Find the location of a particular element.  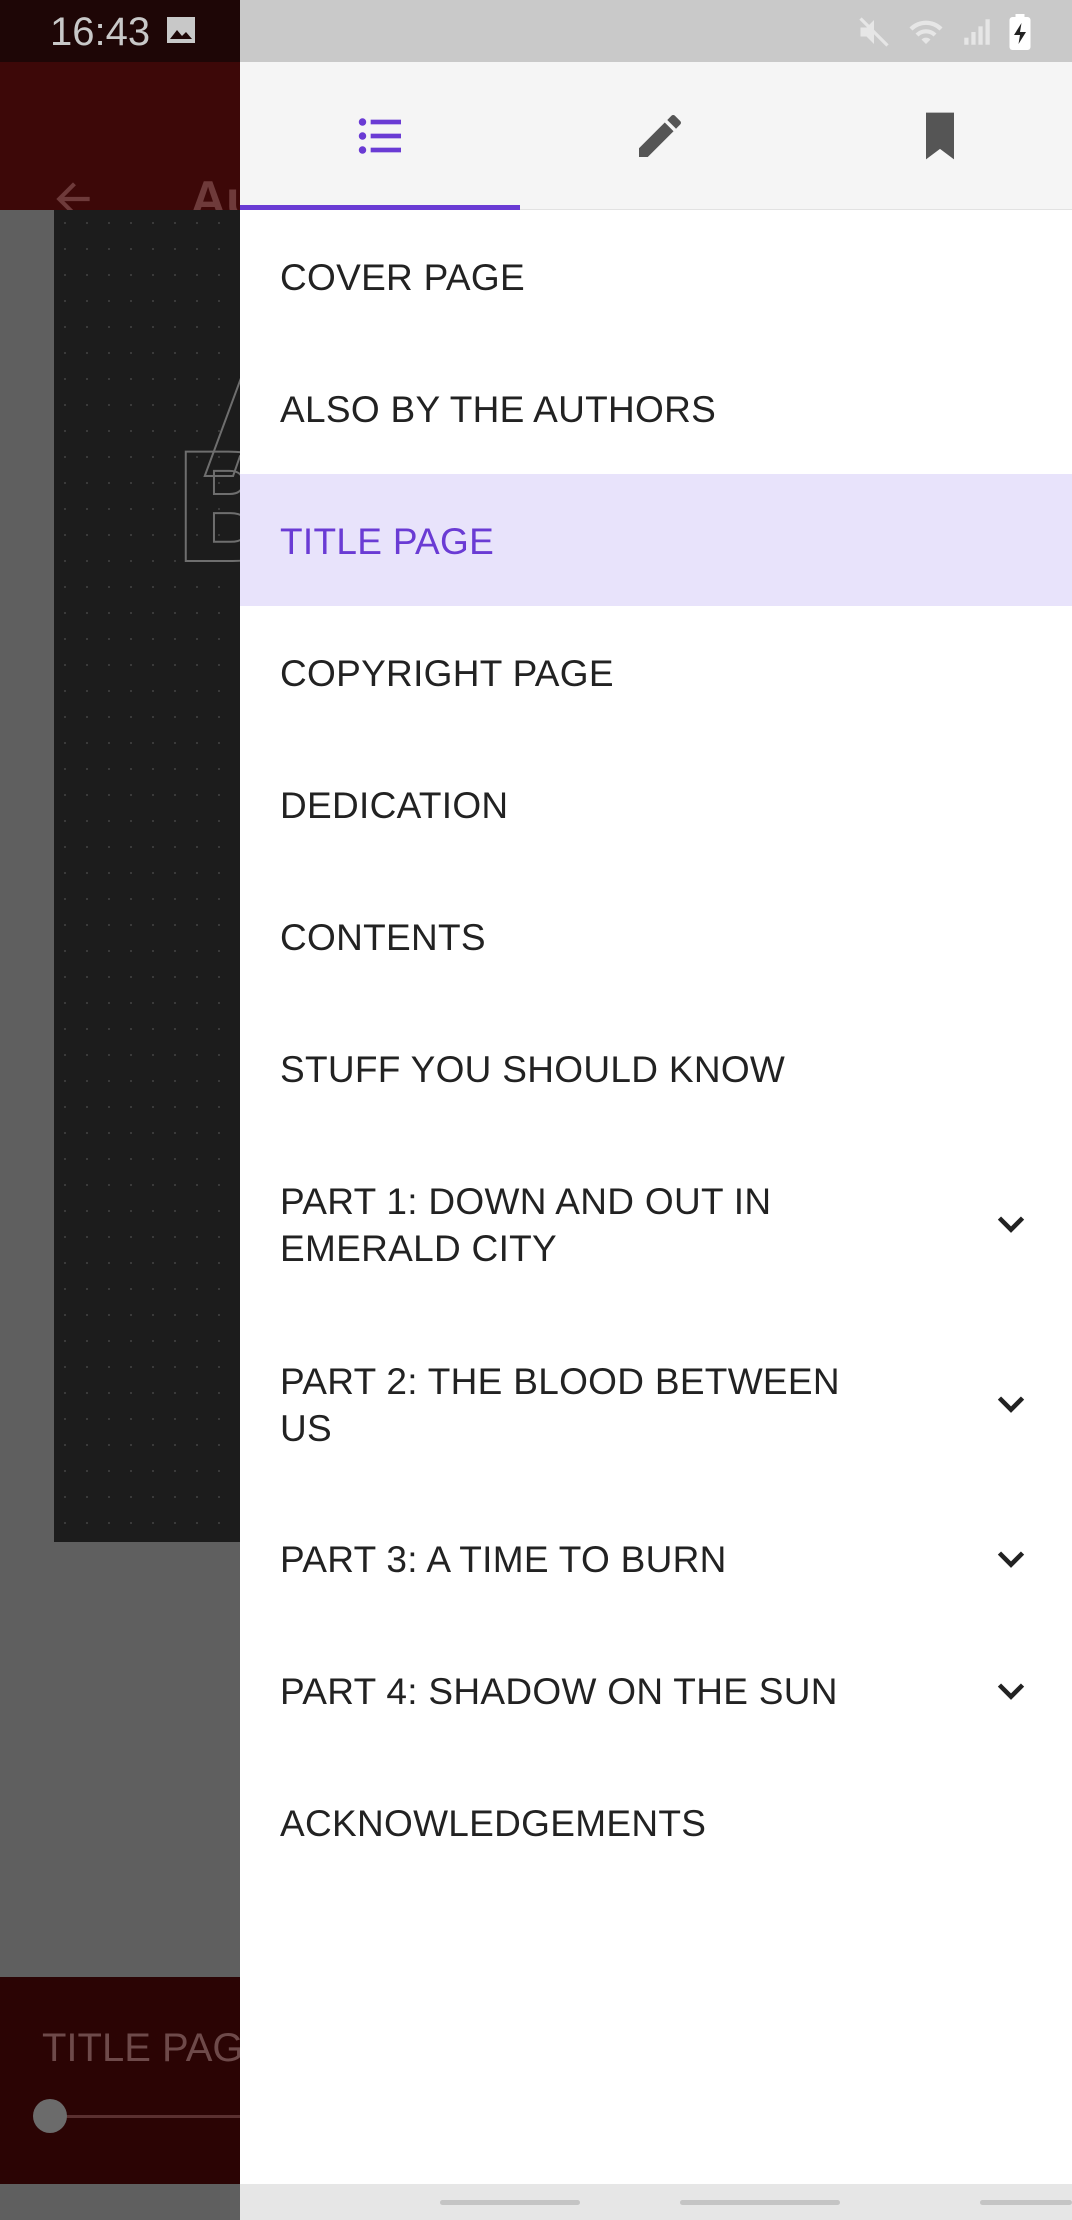

status-icons is located at coordinates (944, 32).